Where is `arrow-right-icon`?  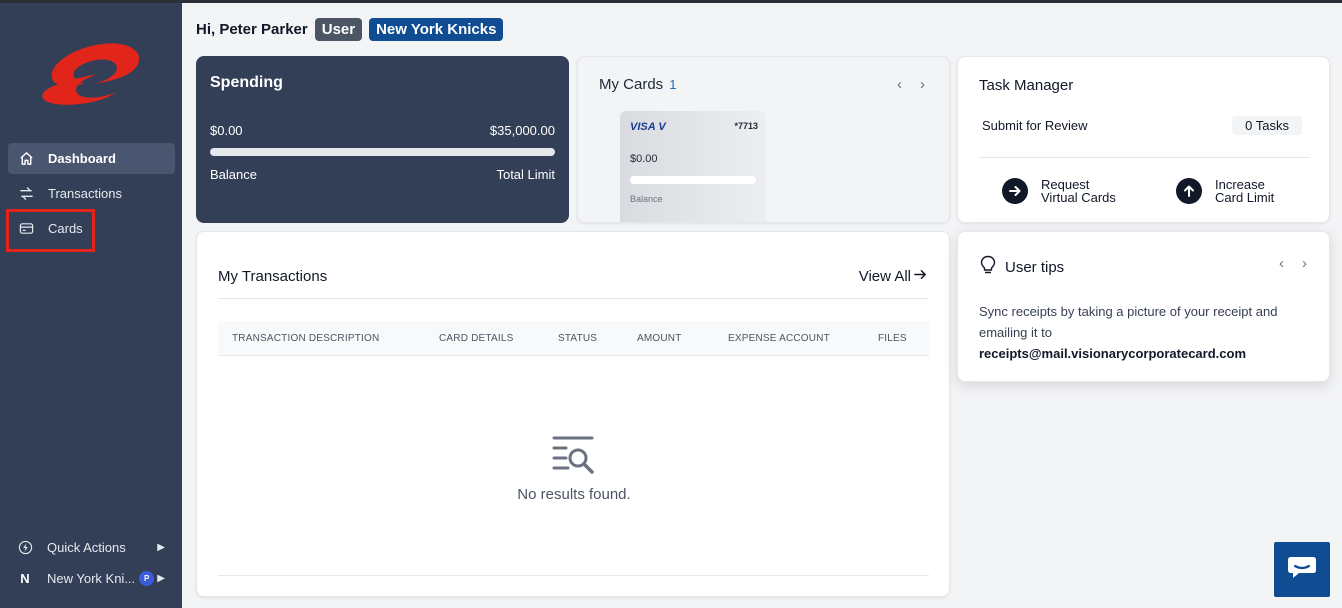
arrow-right-icon is located at coordinates (920, 276).